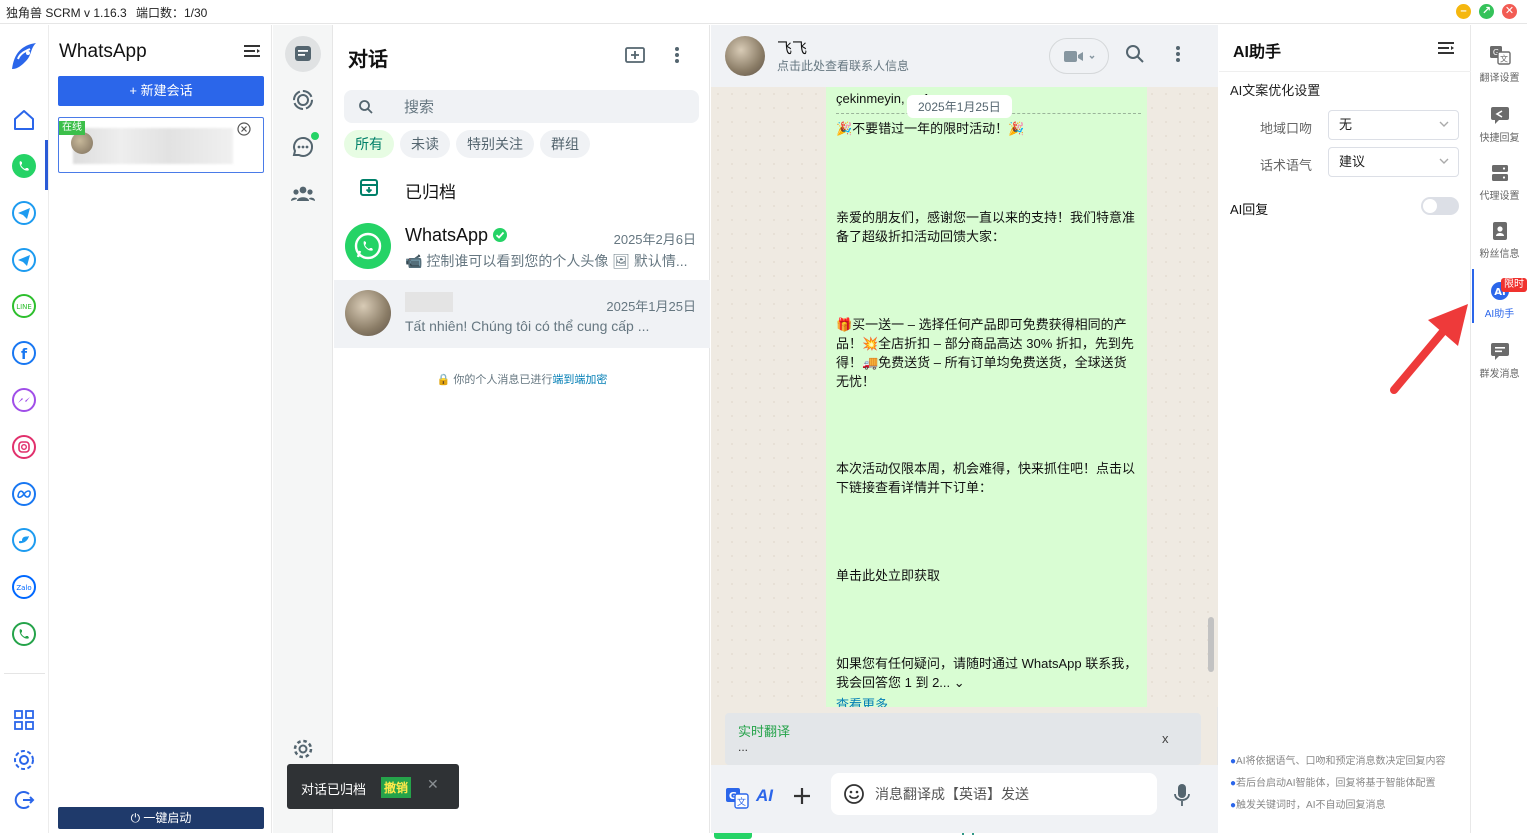 This screenshot has height=839, width=1527. I want to click on collapse-menu-icon, so click(252, 51).